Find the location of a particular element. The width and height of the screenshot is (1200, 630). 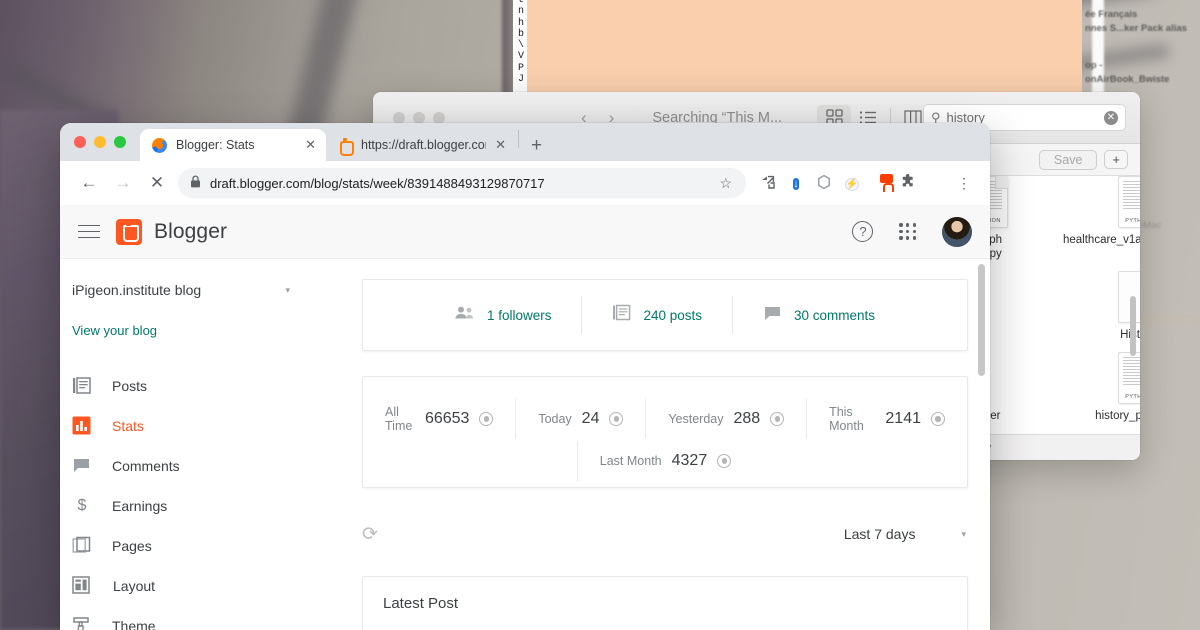

background-label-2: nnes S...ker Pack alias is located at coordinates (1136, 28).